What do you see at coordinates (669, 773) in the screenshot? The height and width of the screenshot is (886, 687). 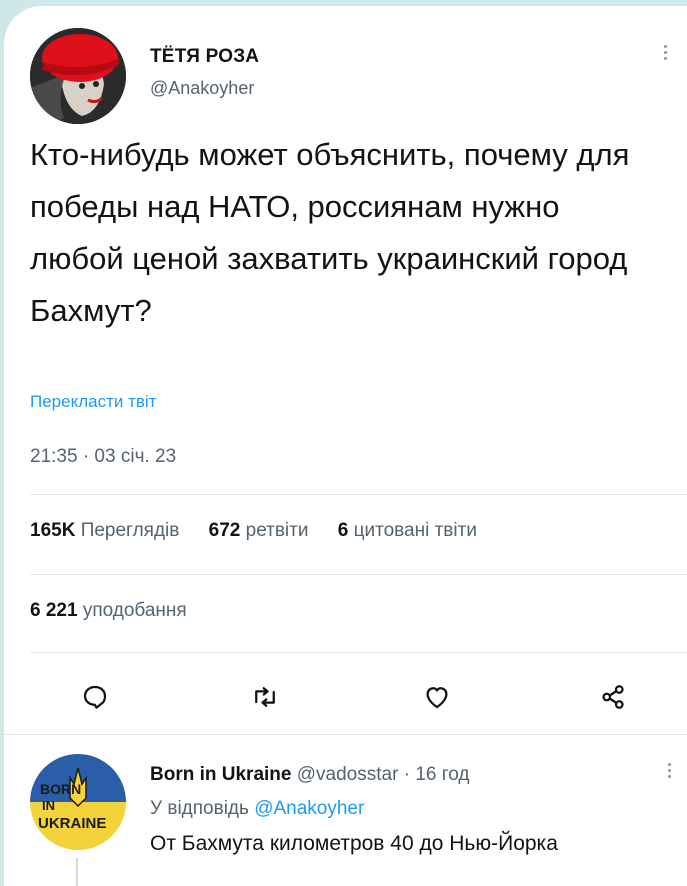 I see `reply-more-options-icon` at bounding box center [669, 773].